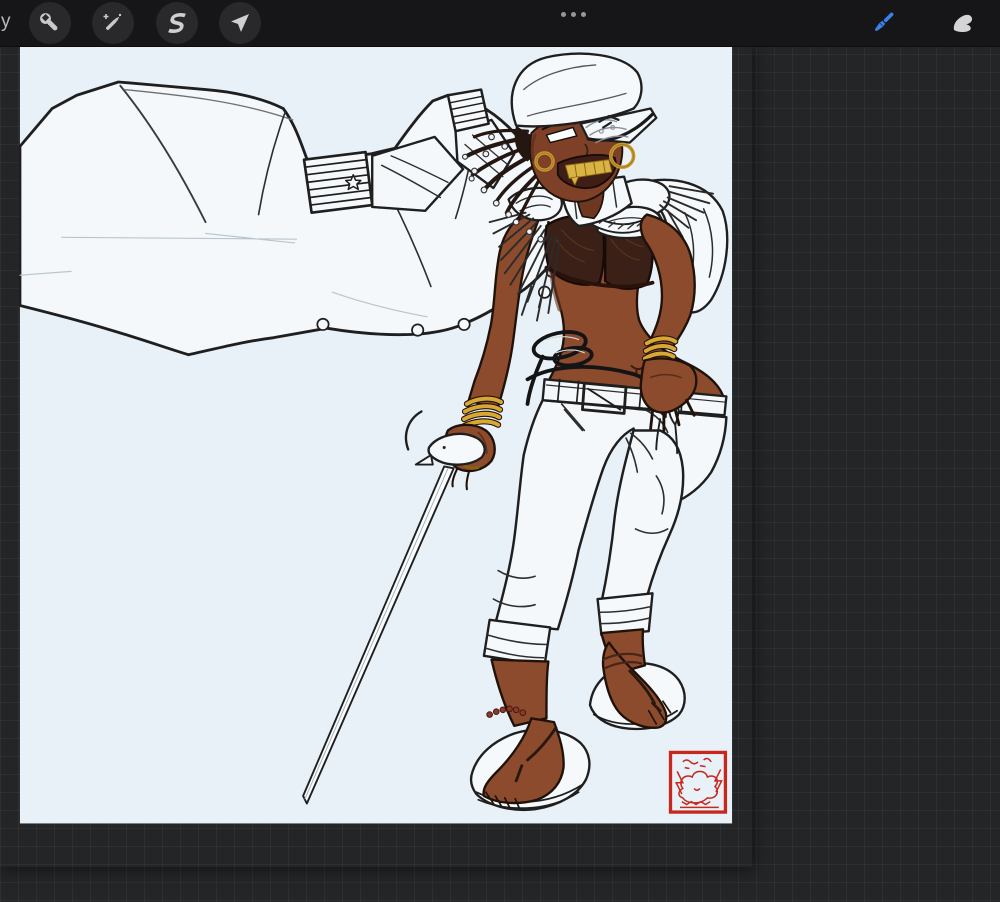  I want to click on transform-arrow-icon, so click(240, 23).